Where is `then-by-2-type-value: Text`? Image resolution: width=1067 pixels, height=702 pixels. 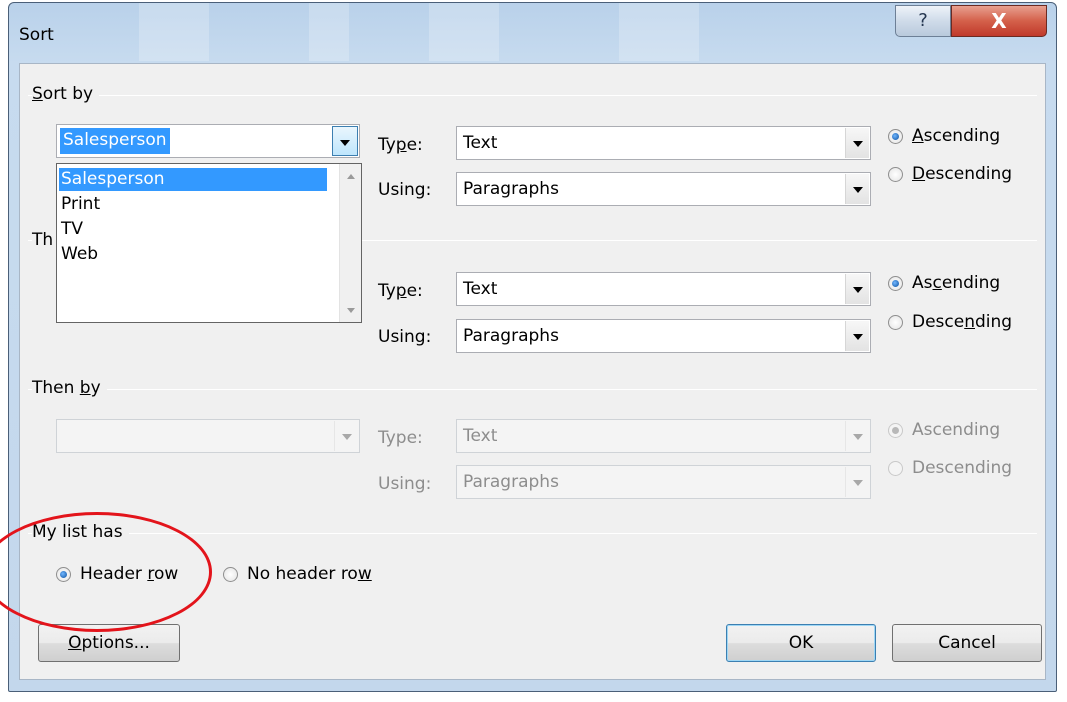 then-by-2-type-value: Text is located at coordinates (480, 436).